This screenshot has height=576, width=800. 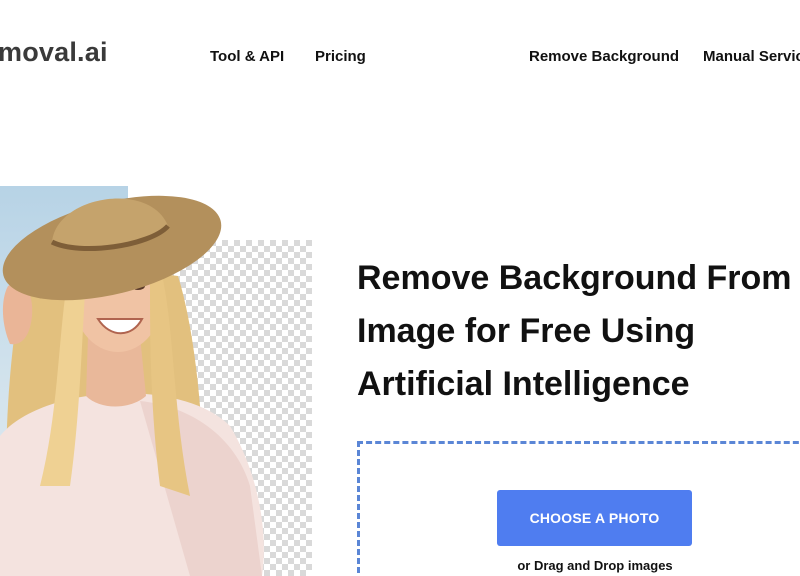 What do you see at coordinates (523, 384) in the screenshot?
I see `headline-line-3: Artificial Intelligence` at bounding box center [523, 384].